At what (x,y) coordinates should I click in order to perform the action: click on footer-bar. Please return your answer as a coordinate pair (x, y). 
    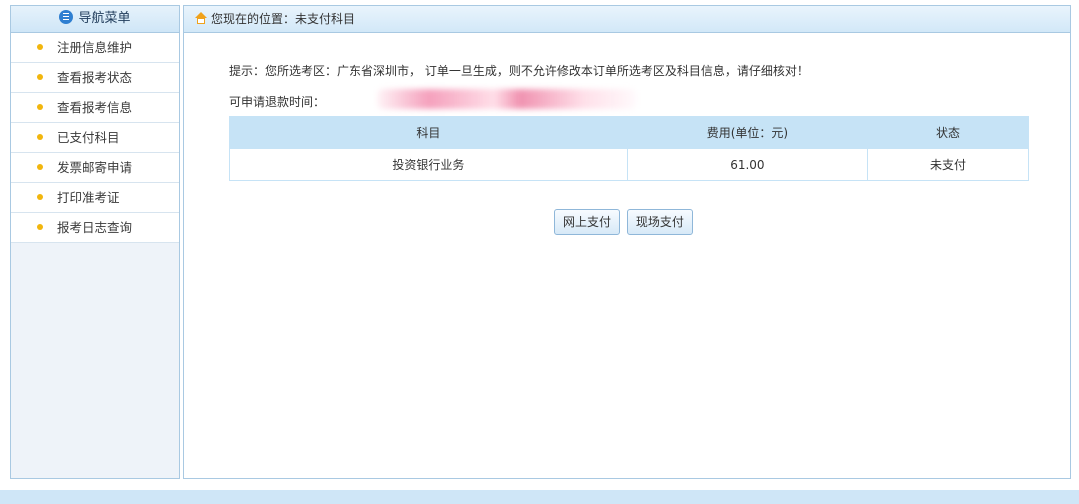
    Looking at the image, I should click on (539, 497).